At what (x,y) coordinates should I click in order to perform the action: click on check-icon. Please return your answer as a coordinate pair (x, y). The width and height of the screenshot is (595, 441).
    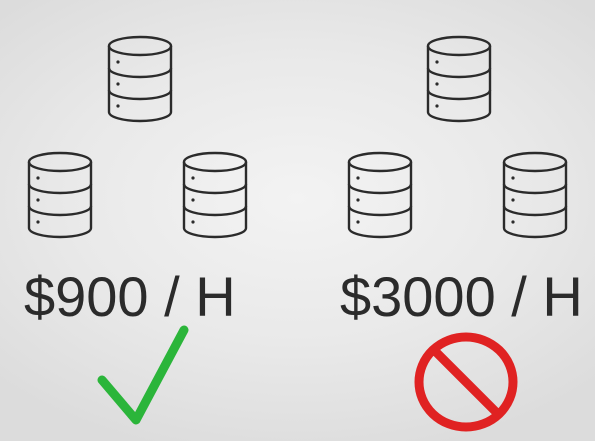
    Looking at the image, I should click on (143, 376).